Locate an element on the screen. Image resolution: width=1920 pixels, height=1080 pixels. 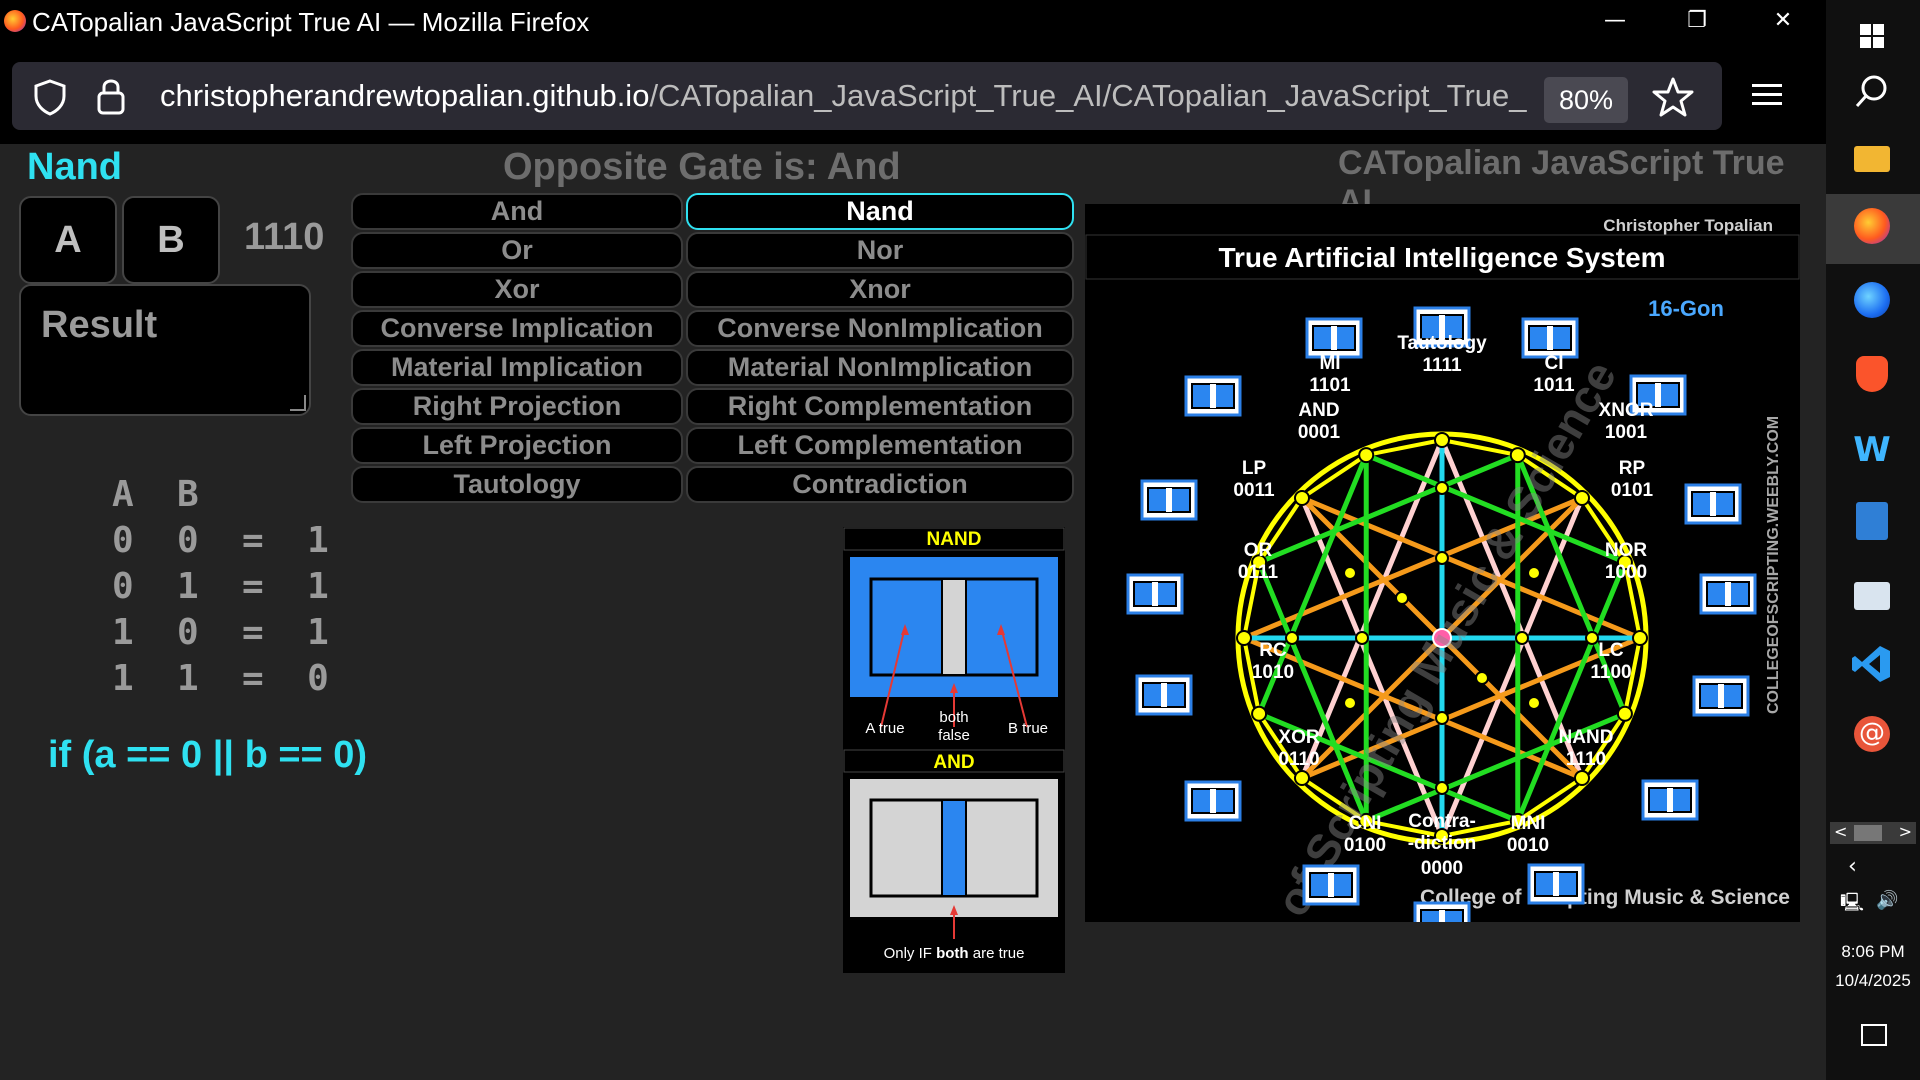
binary-code: 1110 is located at coordinates (284, 237).